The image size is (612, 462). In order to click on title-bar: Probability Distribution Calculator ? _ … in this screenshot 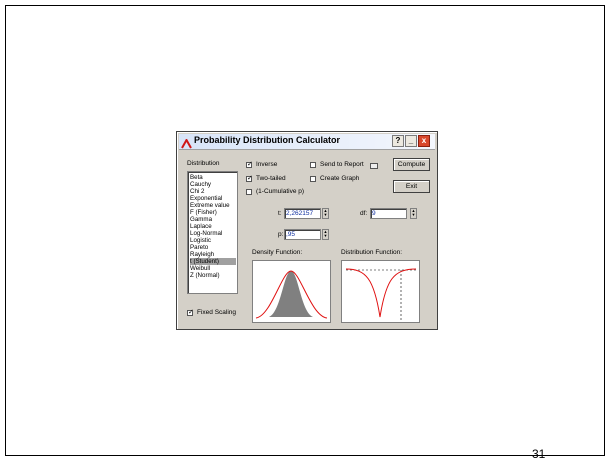, I will do `click(307, 142)`.